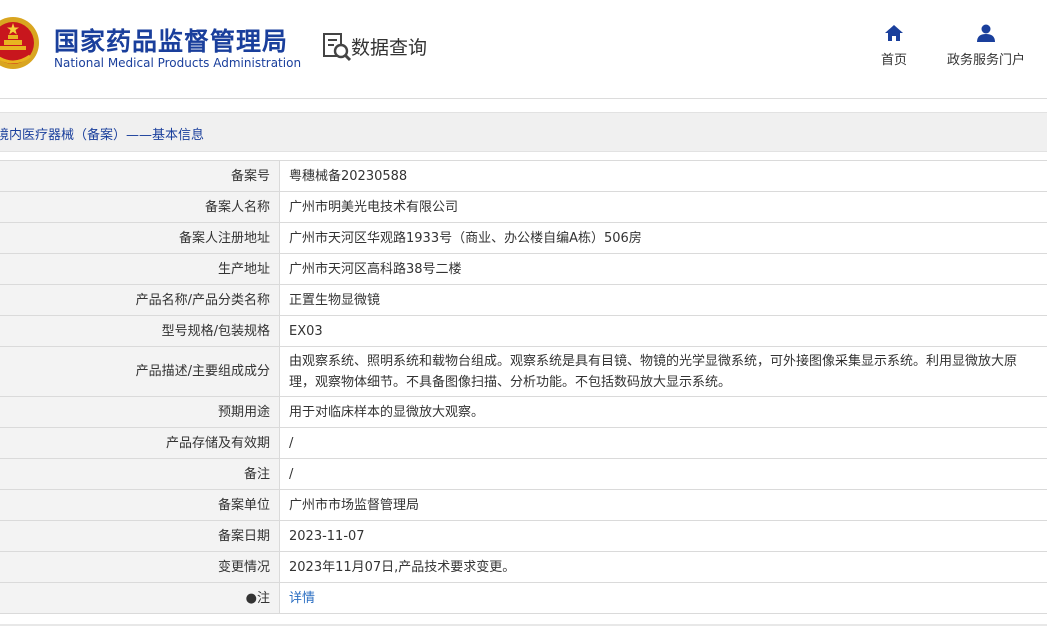  What do you see at coordinates (663, 412) in the screenshot?
I see `field-value: 用于对临床样本的显微放大观察。` at bounding box center [663, 412].